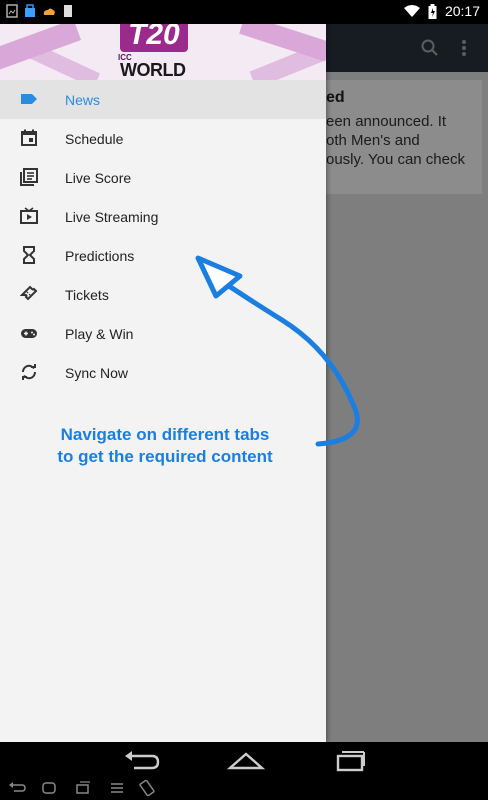  Describe the element at coordinates (29, 99) in the screenshot. I see `label-icon` at that location.